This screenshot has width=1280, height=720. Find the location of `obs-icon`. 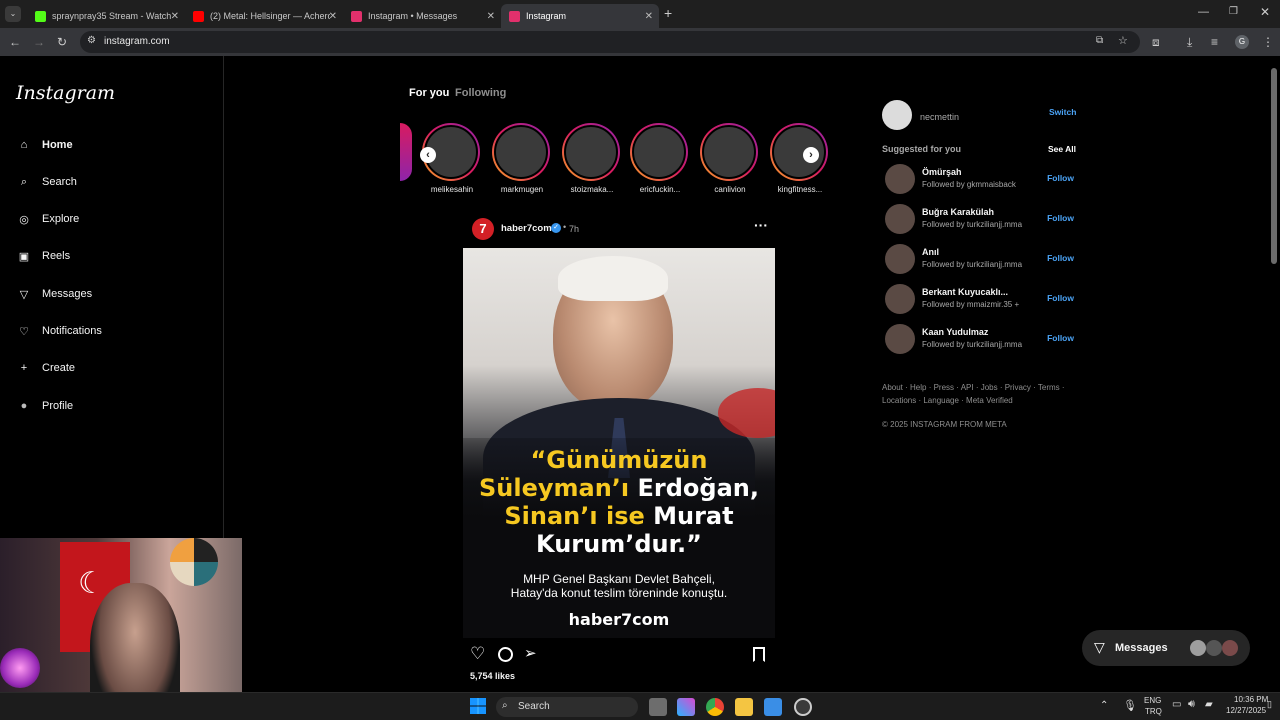

obs-icon is located at coordinates (803, 707).